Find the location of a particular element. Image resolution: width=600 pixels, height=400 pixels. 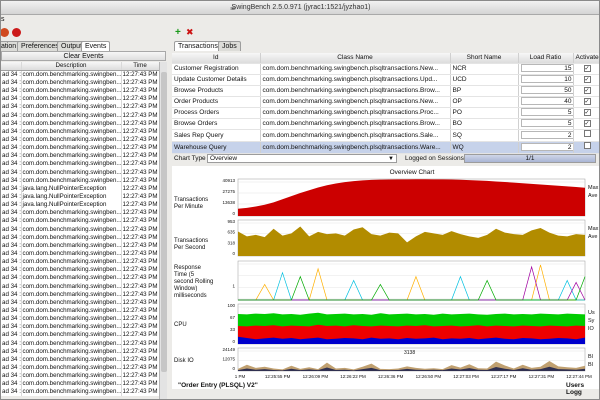

events-scrollbar is located at coordinates (163, 230).